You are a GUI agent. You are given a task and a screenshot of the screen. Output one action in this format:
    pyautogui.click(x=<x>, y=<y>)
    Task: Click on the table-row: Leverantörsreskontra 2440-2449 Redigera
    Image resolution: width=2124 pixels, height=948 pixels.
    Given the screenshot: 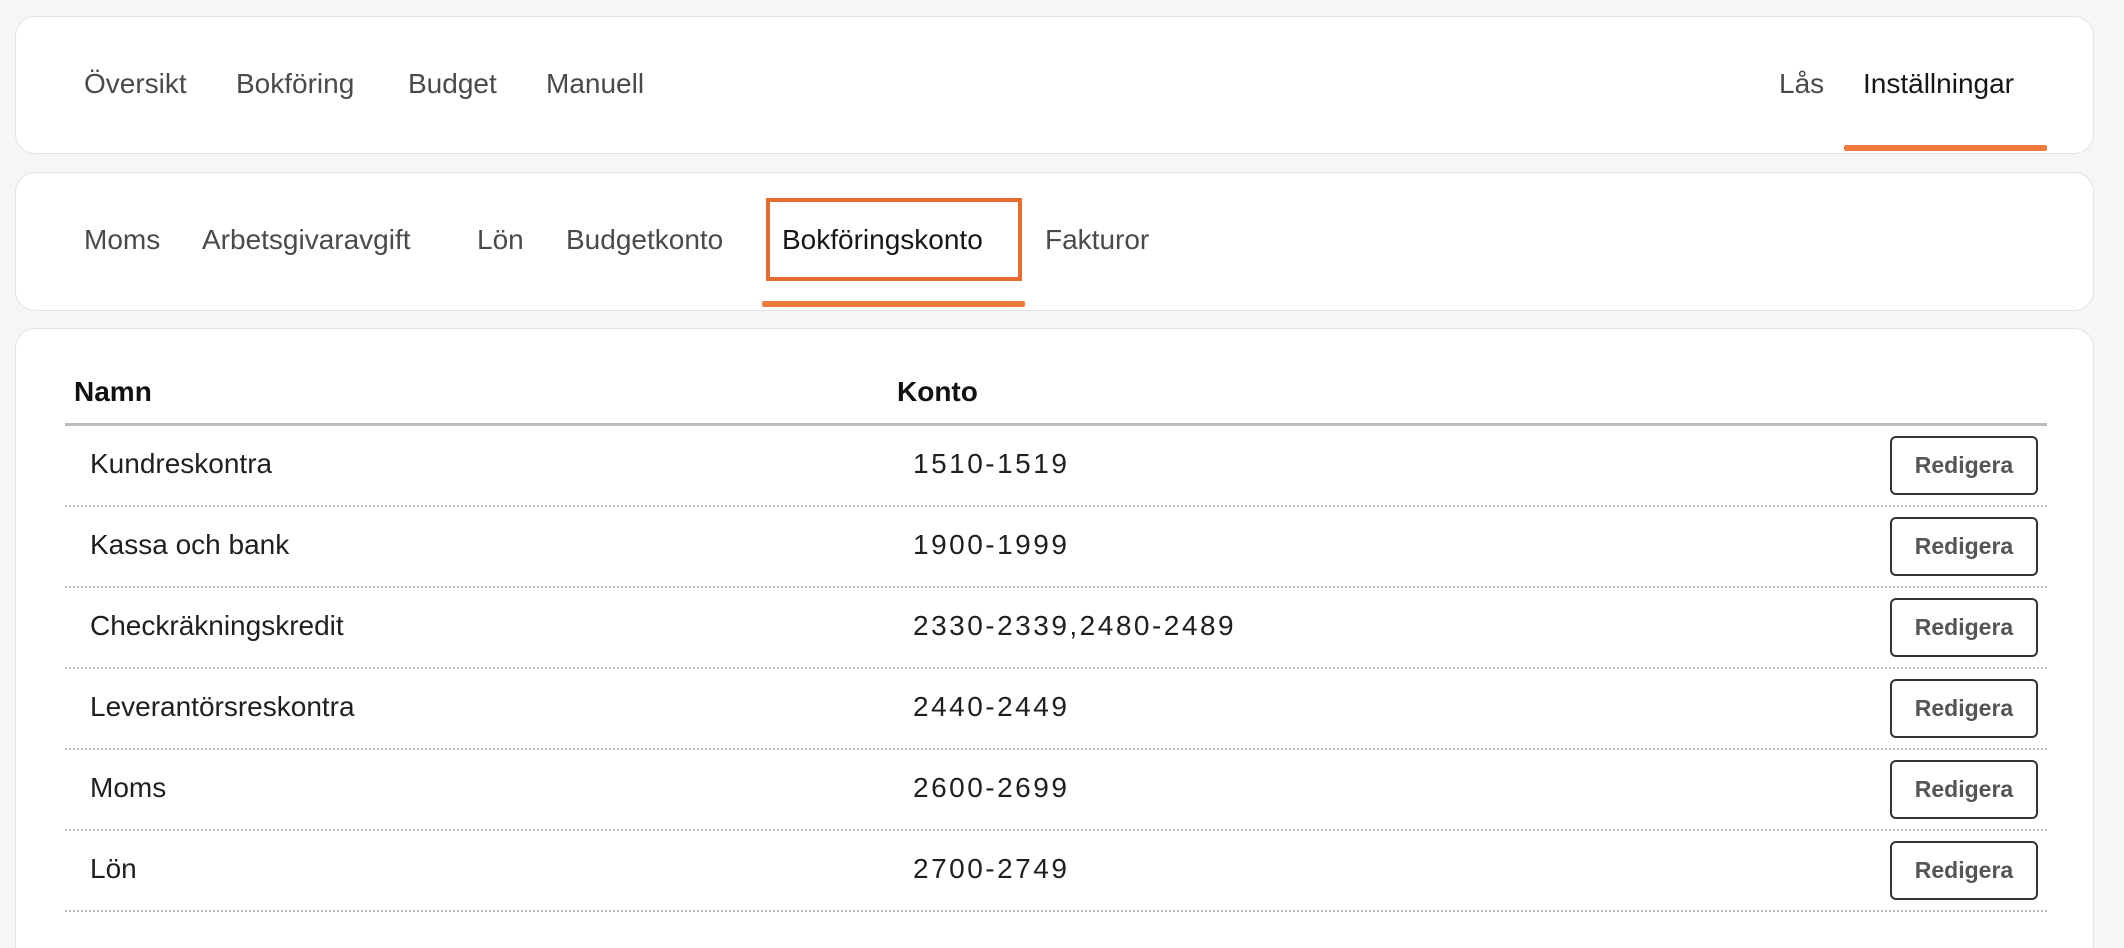 What is the action you would take?
    pyautogui.click(x=1056, y=709)
    